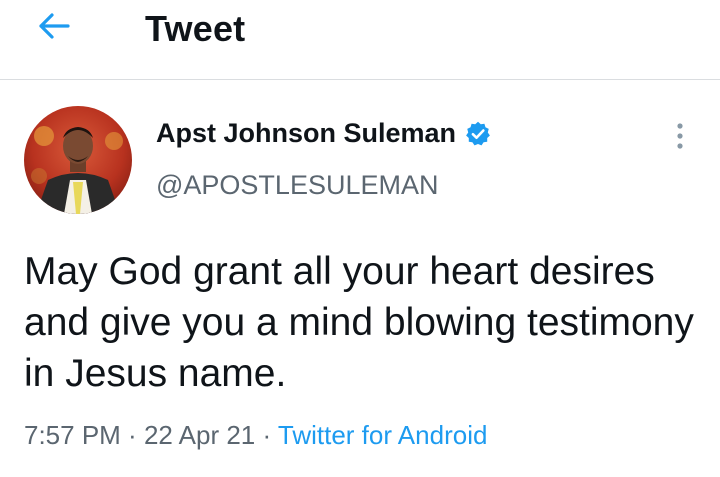 The height and width of the screenshot is (477, 720). I want to click on author-handle: @APOSTLESULEMAN, so click(297, 185).